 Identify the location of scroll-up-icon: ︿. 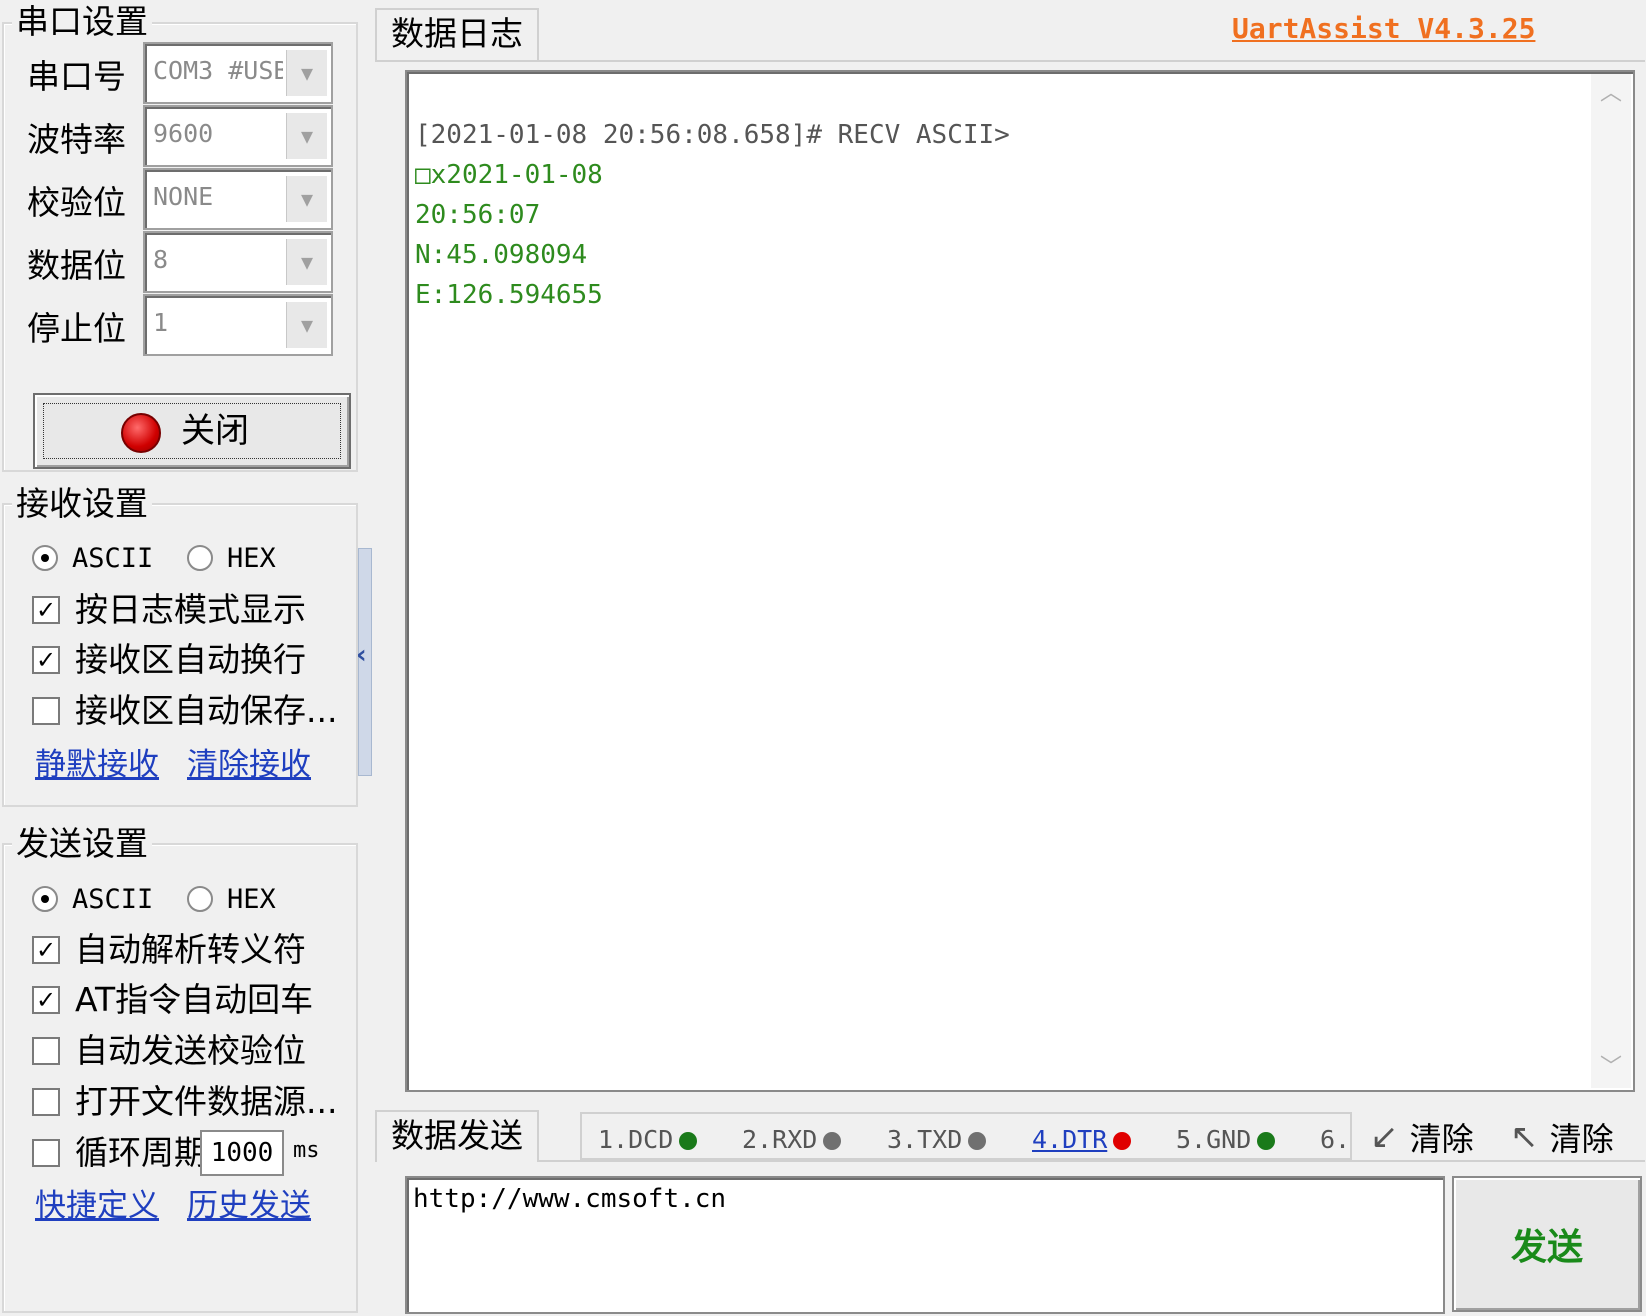
(1611, 94).